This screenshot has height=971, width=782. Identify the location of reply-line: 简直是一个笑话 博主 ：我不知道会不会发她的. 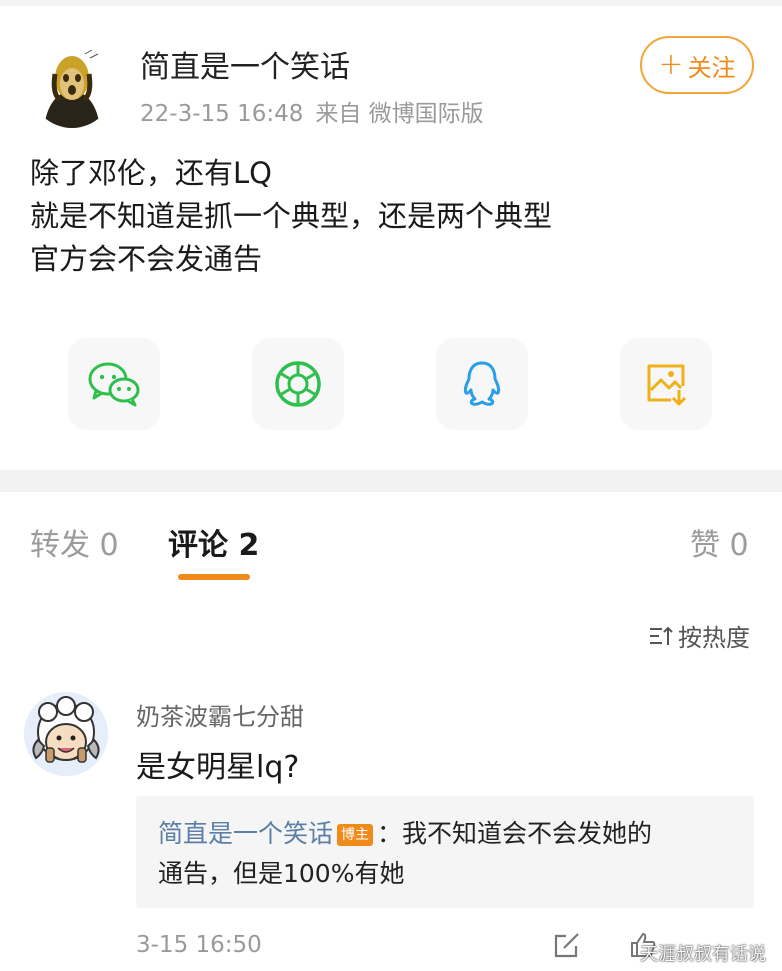
(445, 834).